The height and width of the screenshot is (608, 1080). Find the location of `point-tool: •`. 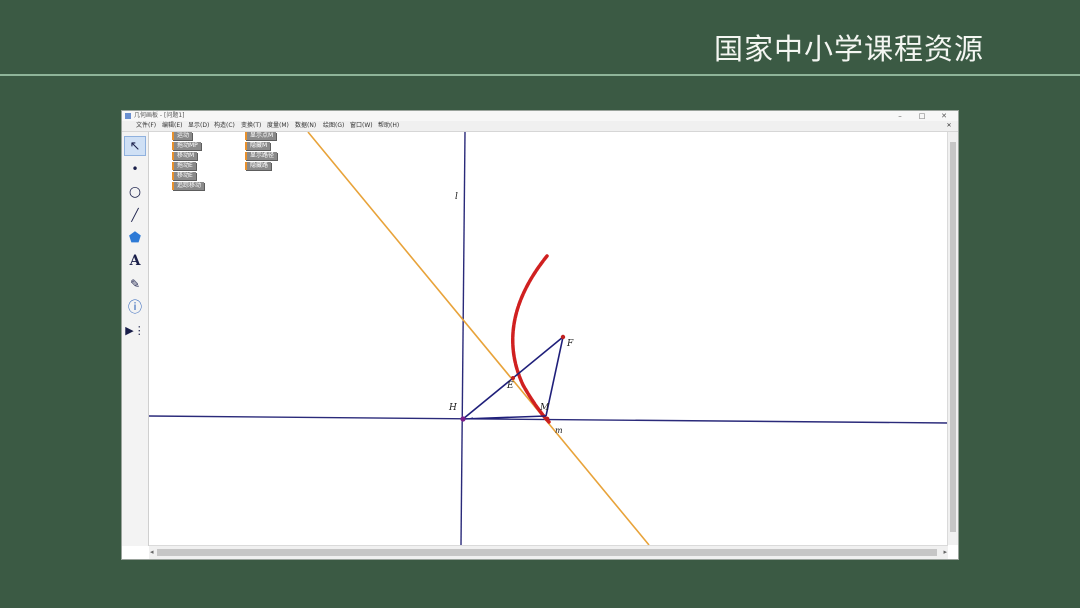

point-tool: • is located at coordinates (135, 169).